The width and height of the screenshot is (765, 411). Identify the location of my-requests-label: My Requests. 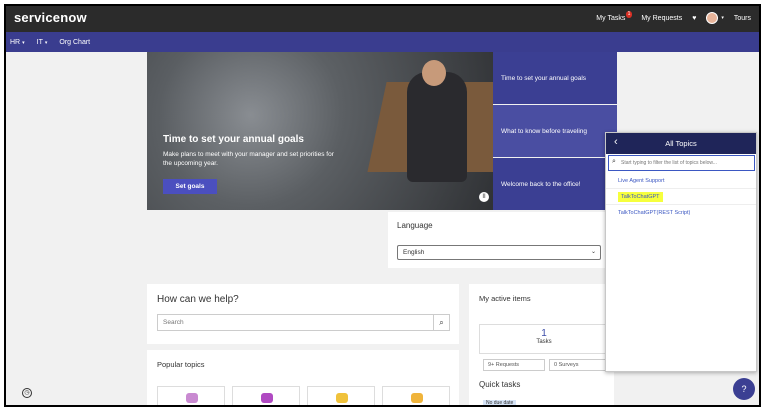
(662, 18).